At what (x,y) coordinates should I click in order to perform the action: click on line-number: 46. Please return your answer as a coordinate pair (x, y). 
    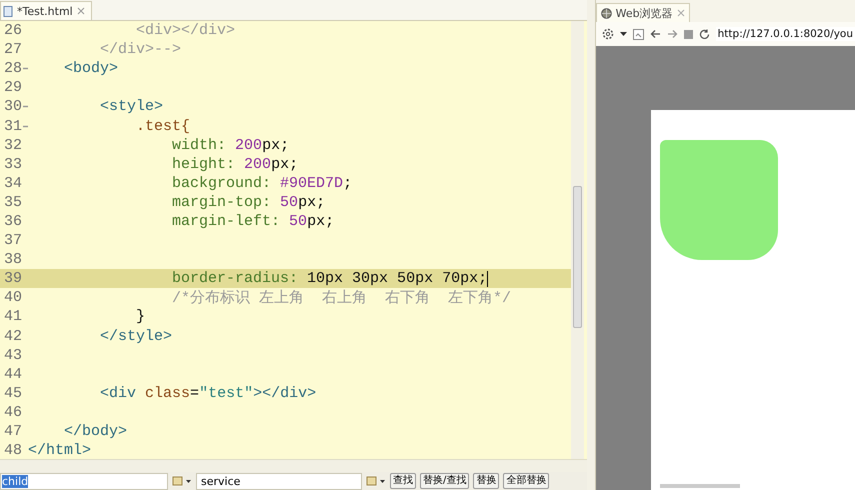
    Looking at the image, I should click on (12, 412).